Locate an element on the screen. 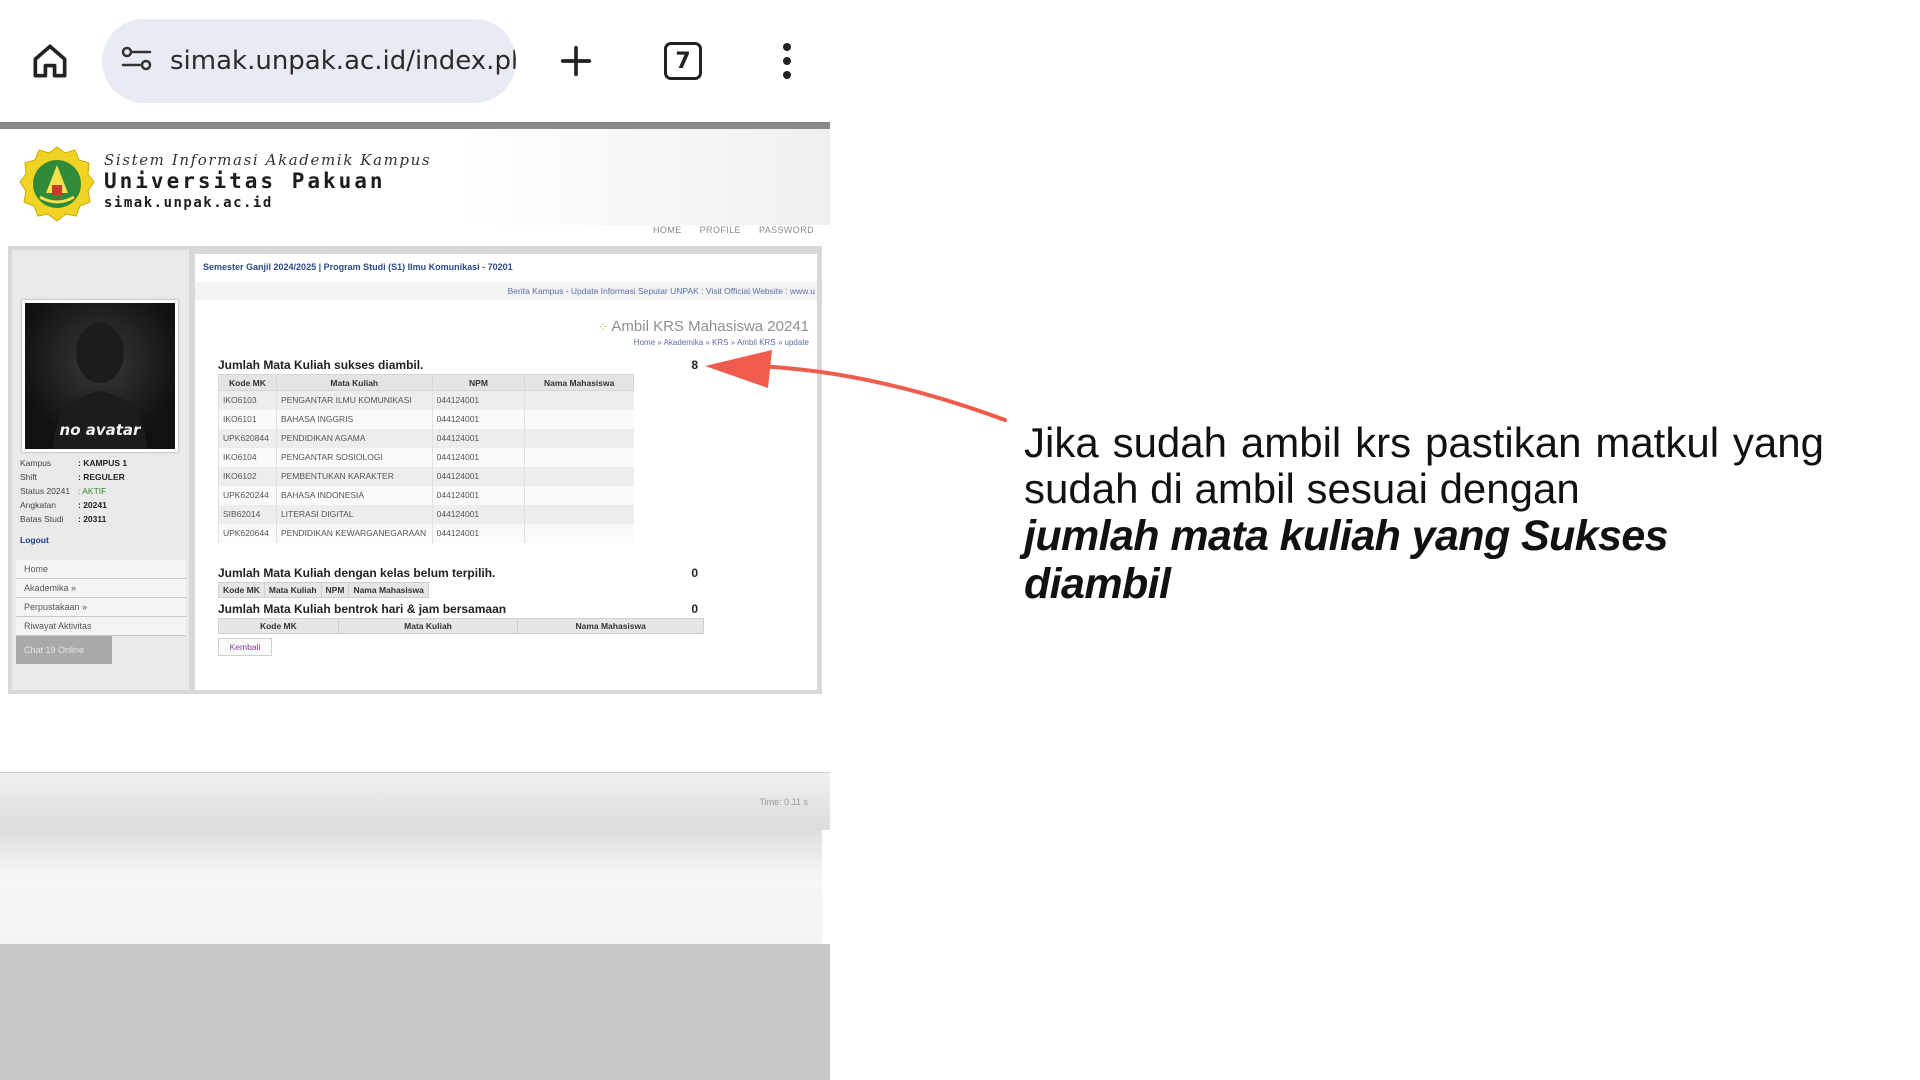 The width and height of the screenshot is (1920, 1080). top-nav: HOME PROFILE PASSWORD is located at coordinates (733, 230).